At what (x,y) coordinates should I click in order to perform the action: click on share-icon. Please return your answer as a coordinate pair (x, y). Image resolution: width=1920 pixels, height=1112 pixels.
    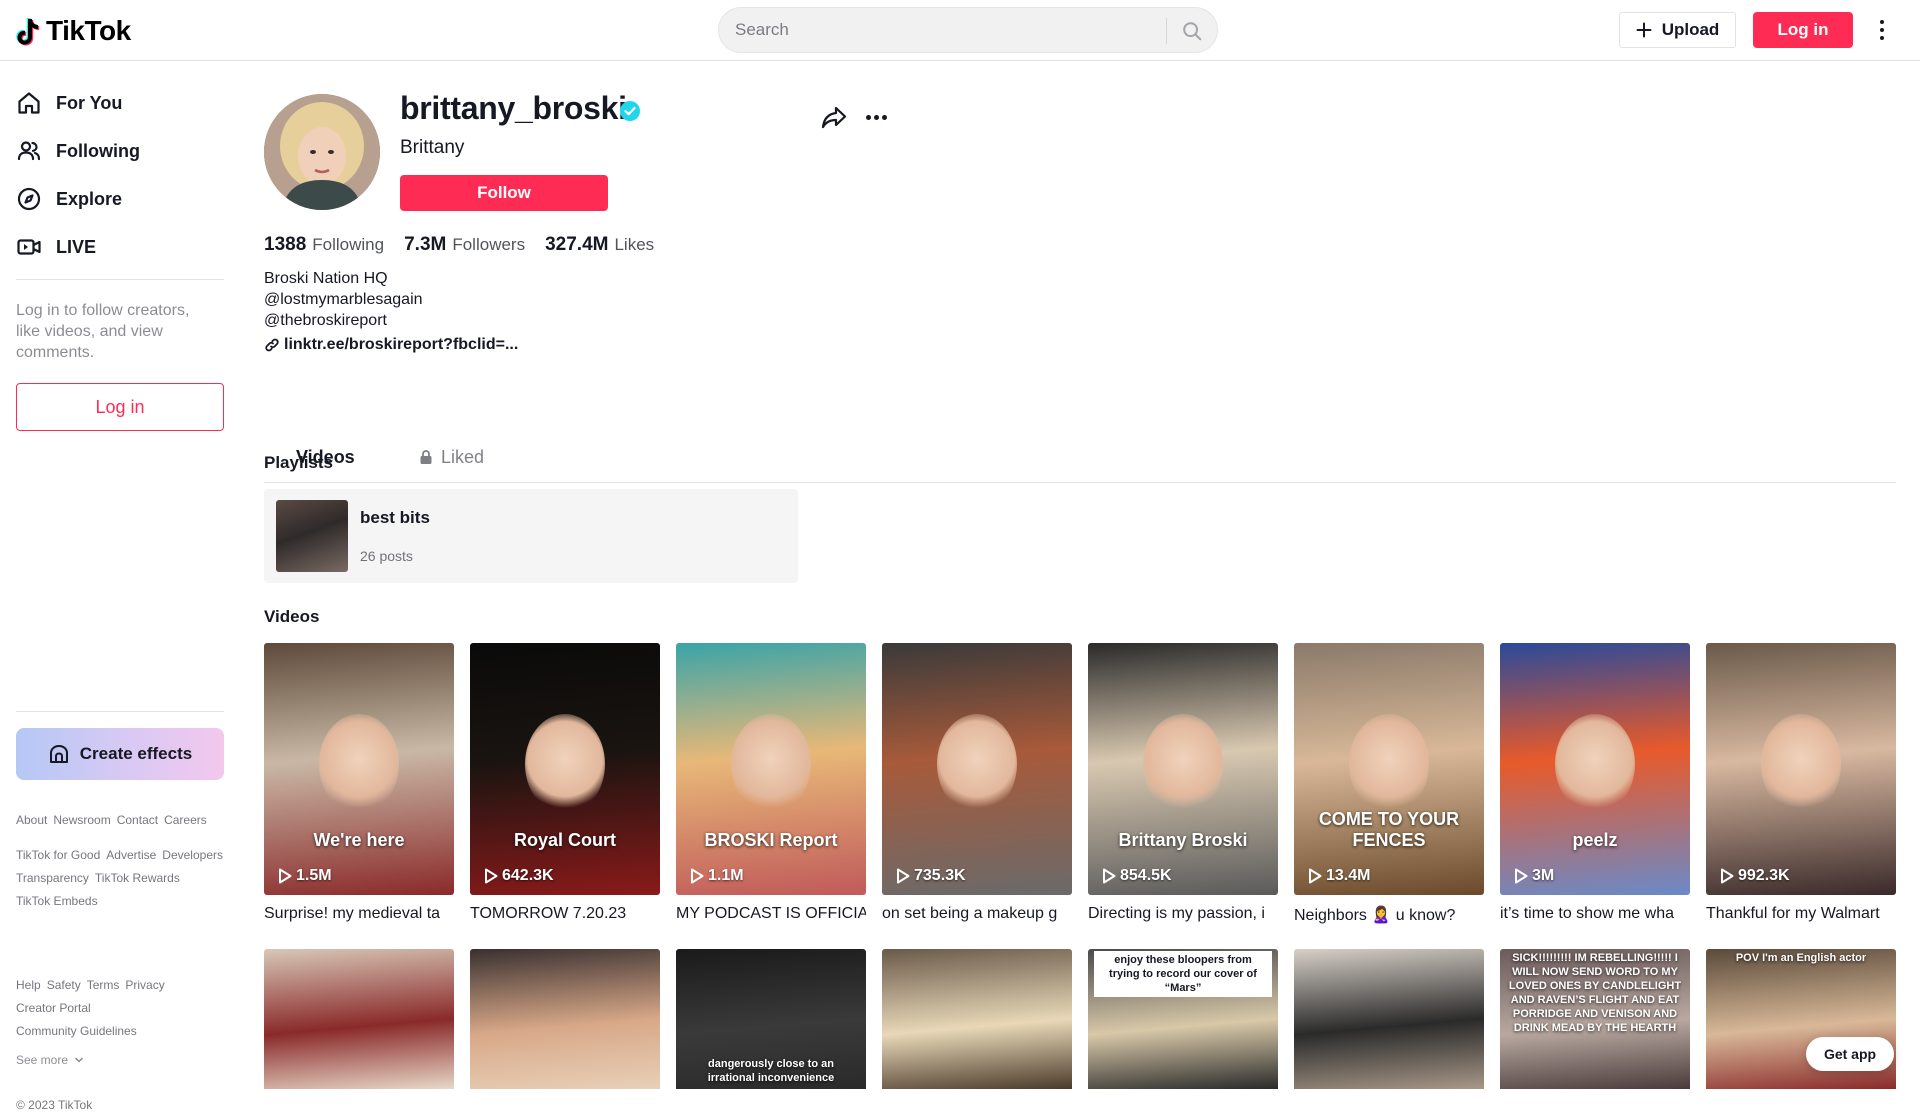
    Looking at the image, I should click on (834, 117).